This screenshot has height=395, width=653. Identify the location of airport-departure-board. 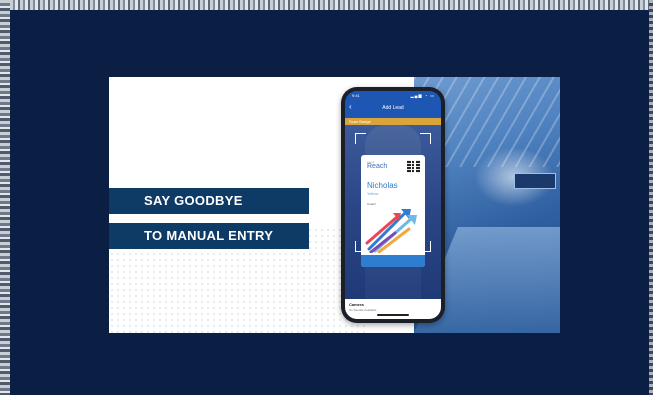
(535, 181).